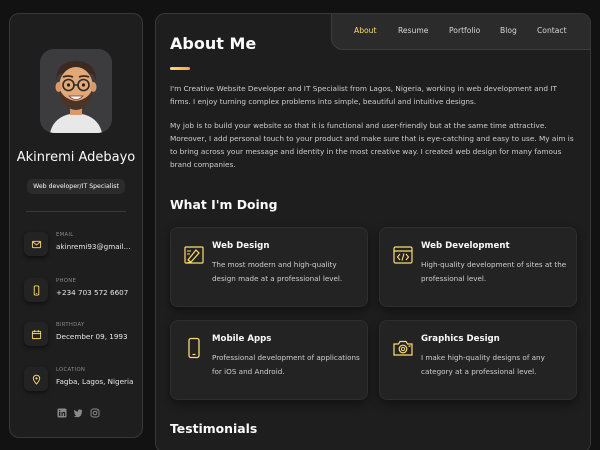 This screenshot has height=450, width=600. I want to click on service-title: Web Design, so click(241, 246).